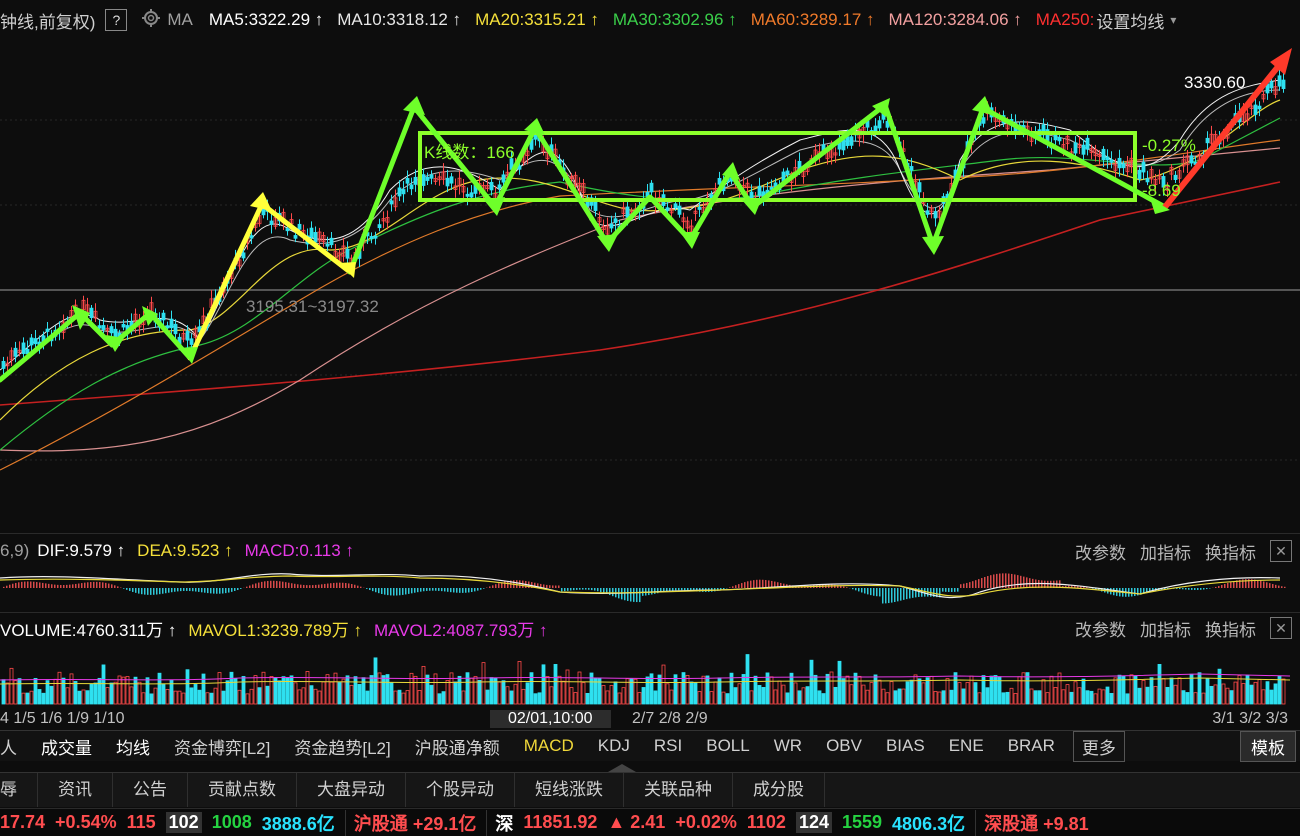 This screenshot has height=836, width=1300. What do you see at coordinates (1165, 628) in the screenshot?
I see `volume-add-indicator-button: 加指标` at bounding box center [1165, 628].